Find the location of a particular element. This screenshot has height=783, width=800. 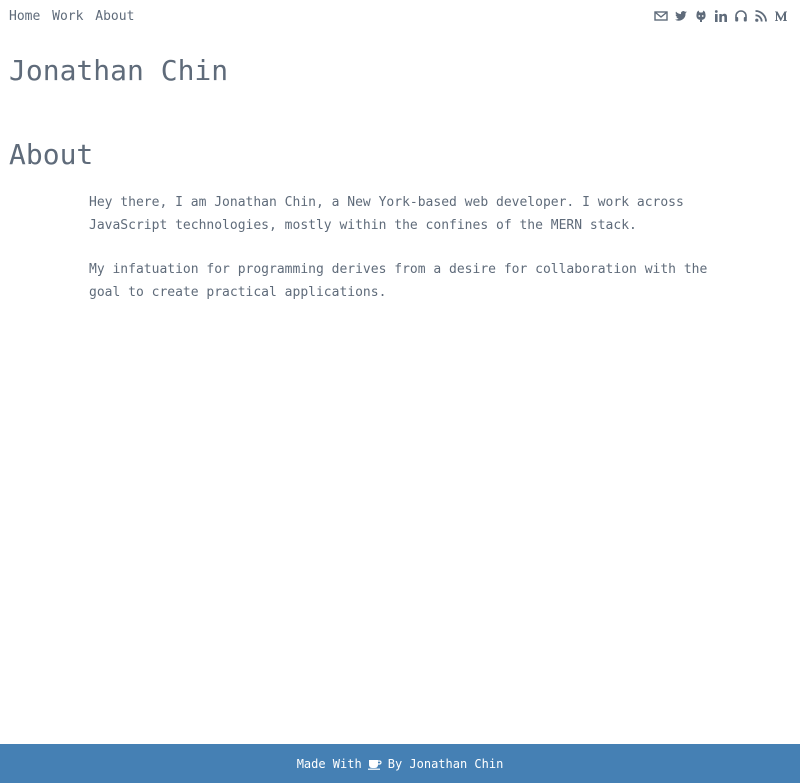

footer-author-text: By Jonathan Chin is located at coordinates (445, 763).